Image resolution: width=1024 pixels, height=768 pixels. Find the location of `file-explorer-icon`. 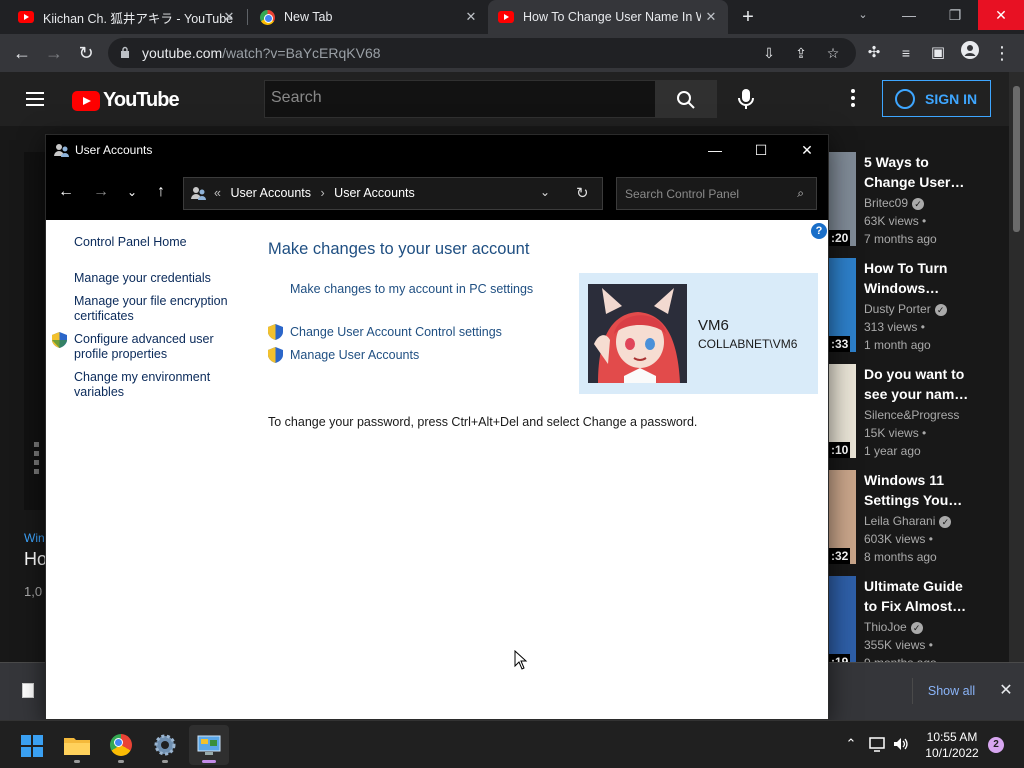

file-explorer-icon is located at coordinates (77, 746).